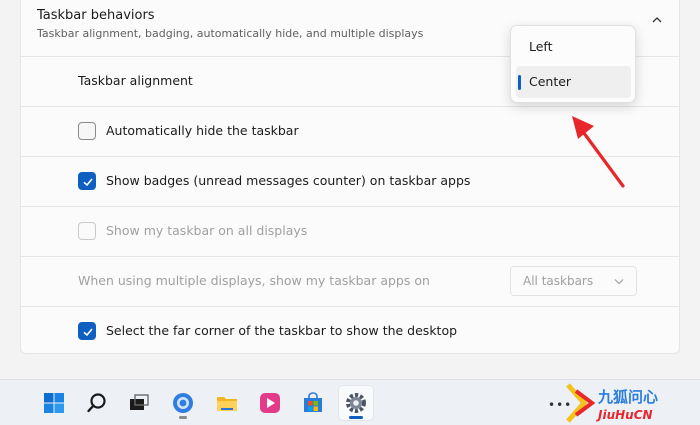 Image resolution: width=700 pixels, height=425 pixels. I want to click on selection-indicator, so click(519, 82).